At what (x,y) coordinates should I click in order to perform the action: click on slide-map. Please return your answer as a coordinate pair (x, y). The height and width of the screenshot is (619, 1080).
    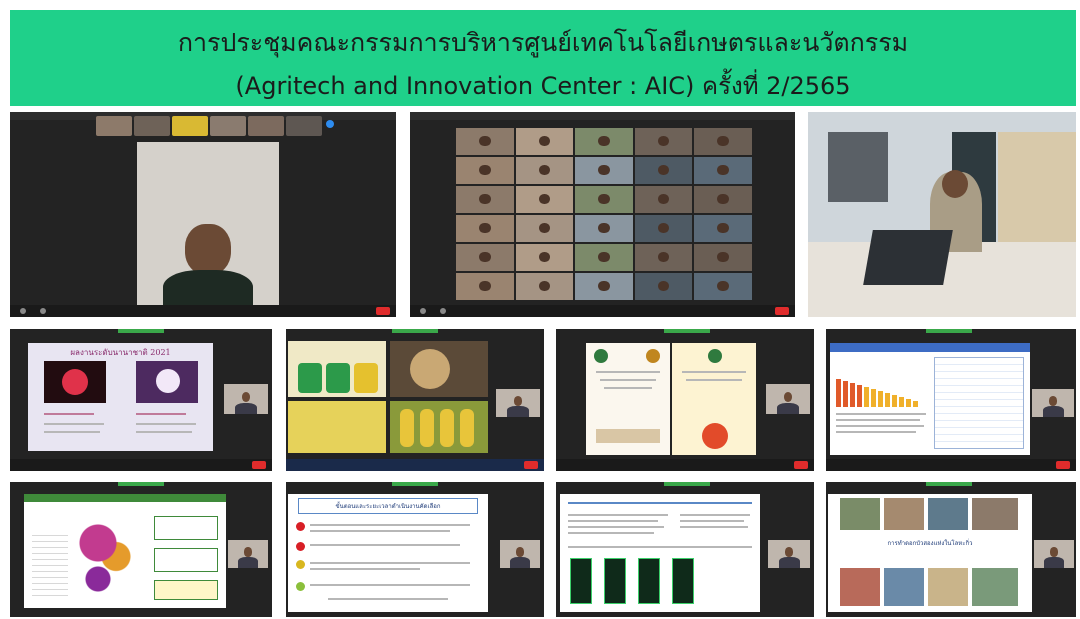
    Looking at the image, I should click on (125, 551).